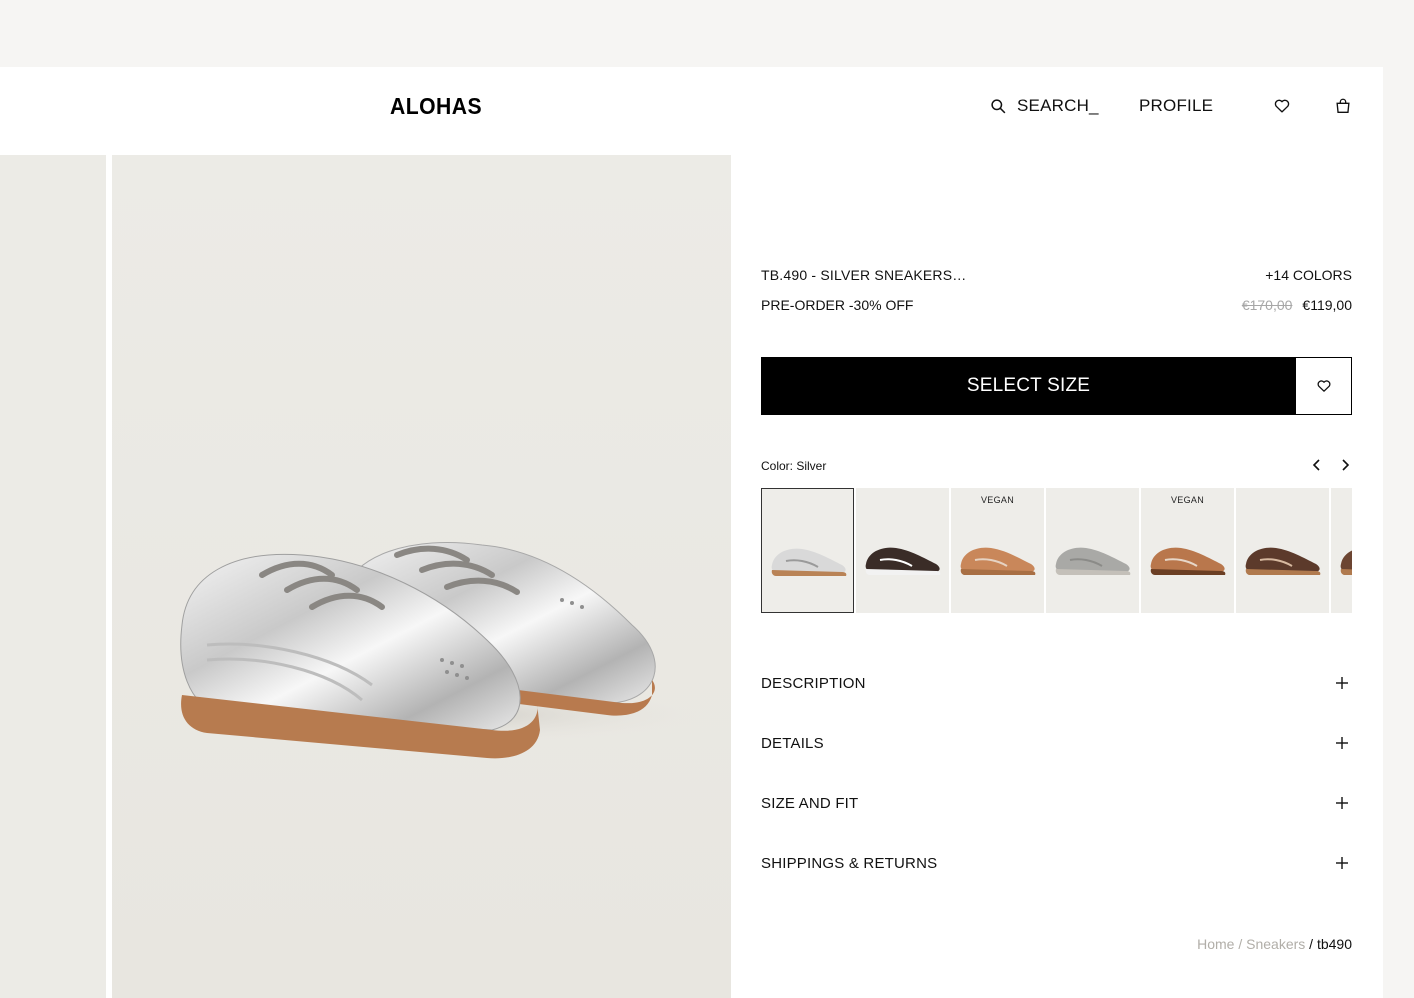  What do you see at coordinates (792, 743) in the screenshot?
I see `accordion-label: DETAILS` at bounding box center [792, 743].